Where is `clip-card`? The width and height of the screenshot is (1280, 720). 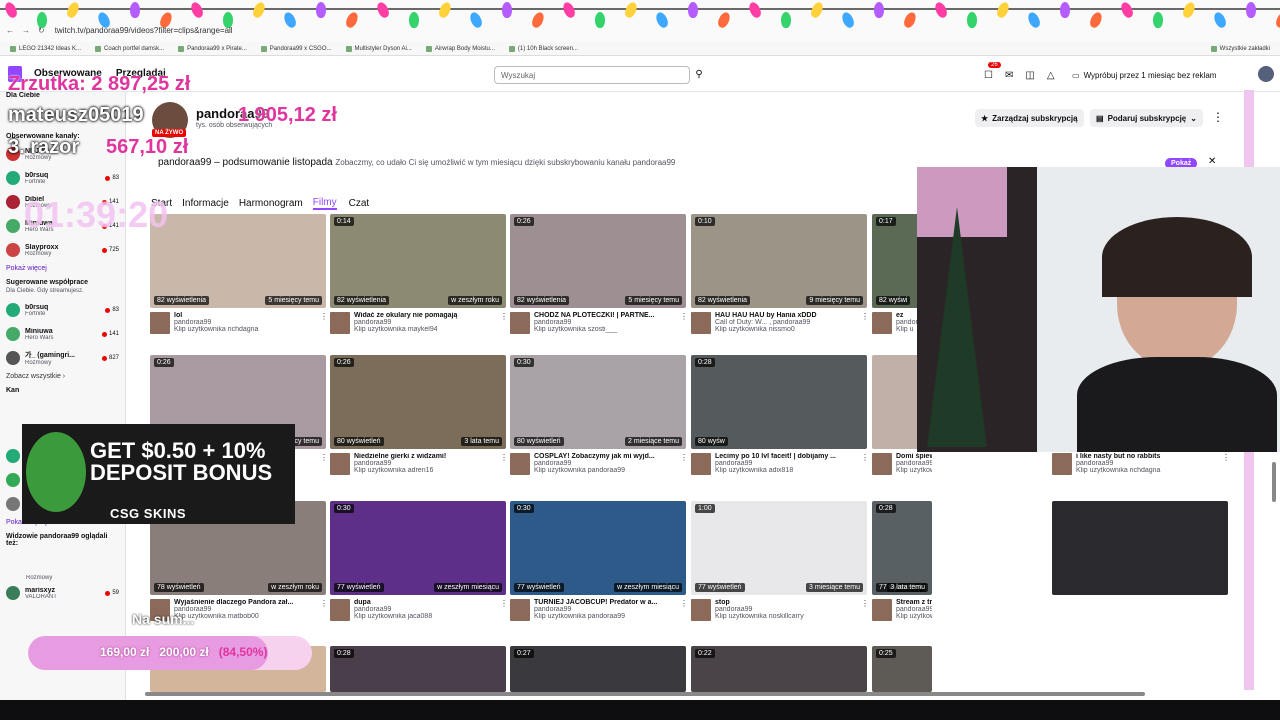
clip-card is located at coordinates (1140, 548).